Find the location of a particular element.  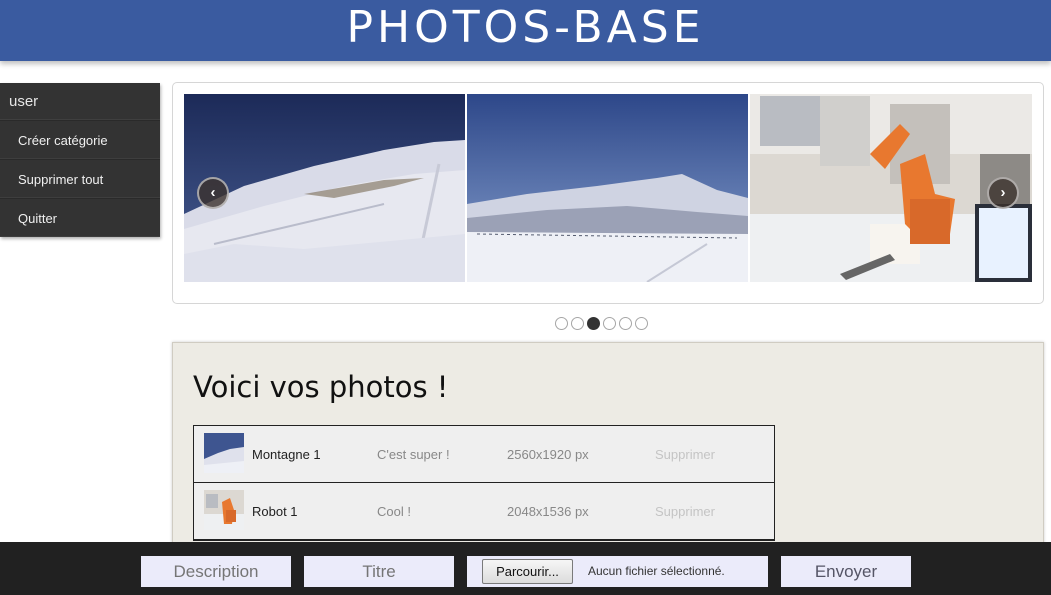

photos-heading: Voici vos photos ! is located at coordinates (321, 387).